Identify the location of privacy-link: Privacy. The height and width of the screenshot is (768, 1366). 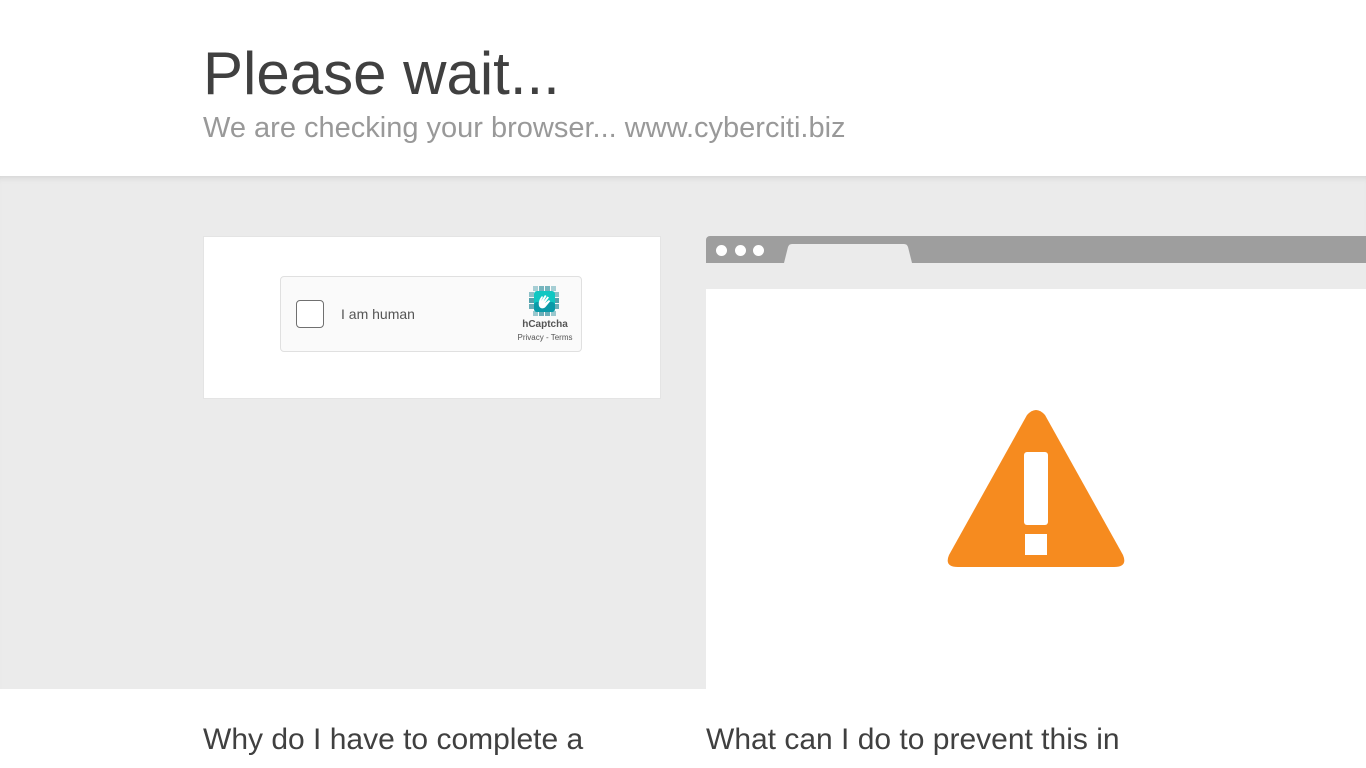
(531, 337).